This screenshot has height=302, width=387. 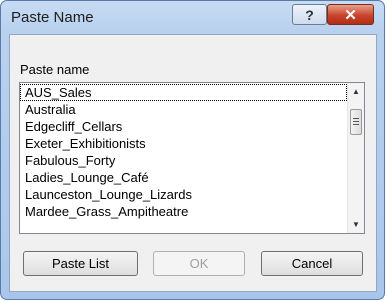 What do you see at coordinates (183, 177) in the screenshot?
I see `list-item: Ladies_Lounge_Café` at bounding box center [183, 177].